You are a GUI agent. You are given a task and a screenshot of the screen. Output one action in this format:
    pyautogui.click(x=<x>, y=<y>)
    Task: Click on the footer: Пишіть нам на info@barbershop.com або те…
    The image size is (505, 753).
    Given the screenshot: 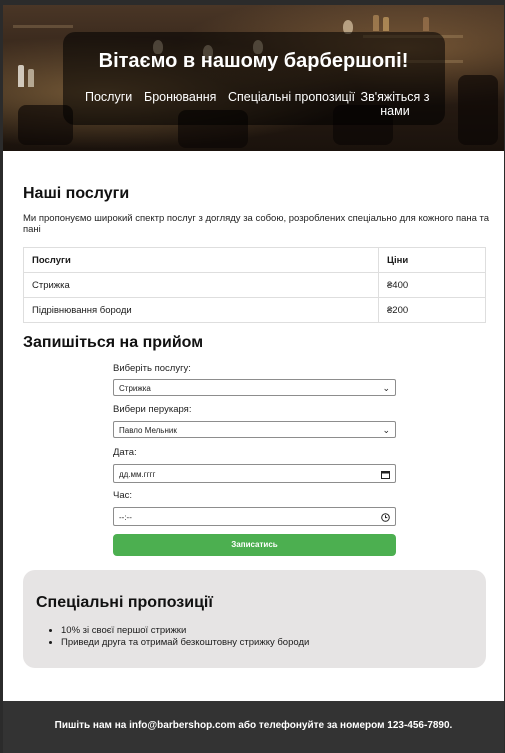 What is the action you would take?
    pyautogui.click(x=253, y=727)
    